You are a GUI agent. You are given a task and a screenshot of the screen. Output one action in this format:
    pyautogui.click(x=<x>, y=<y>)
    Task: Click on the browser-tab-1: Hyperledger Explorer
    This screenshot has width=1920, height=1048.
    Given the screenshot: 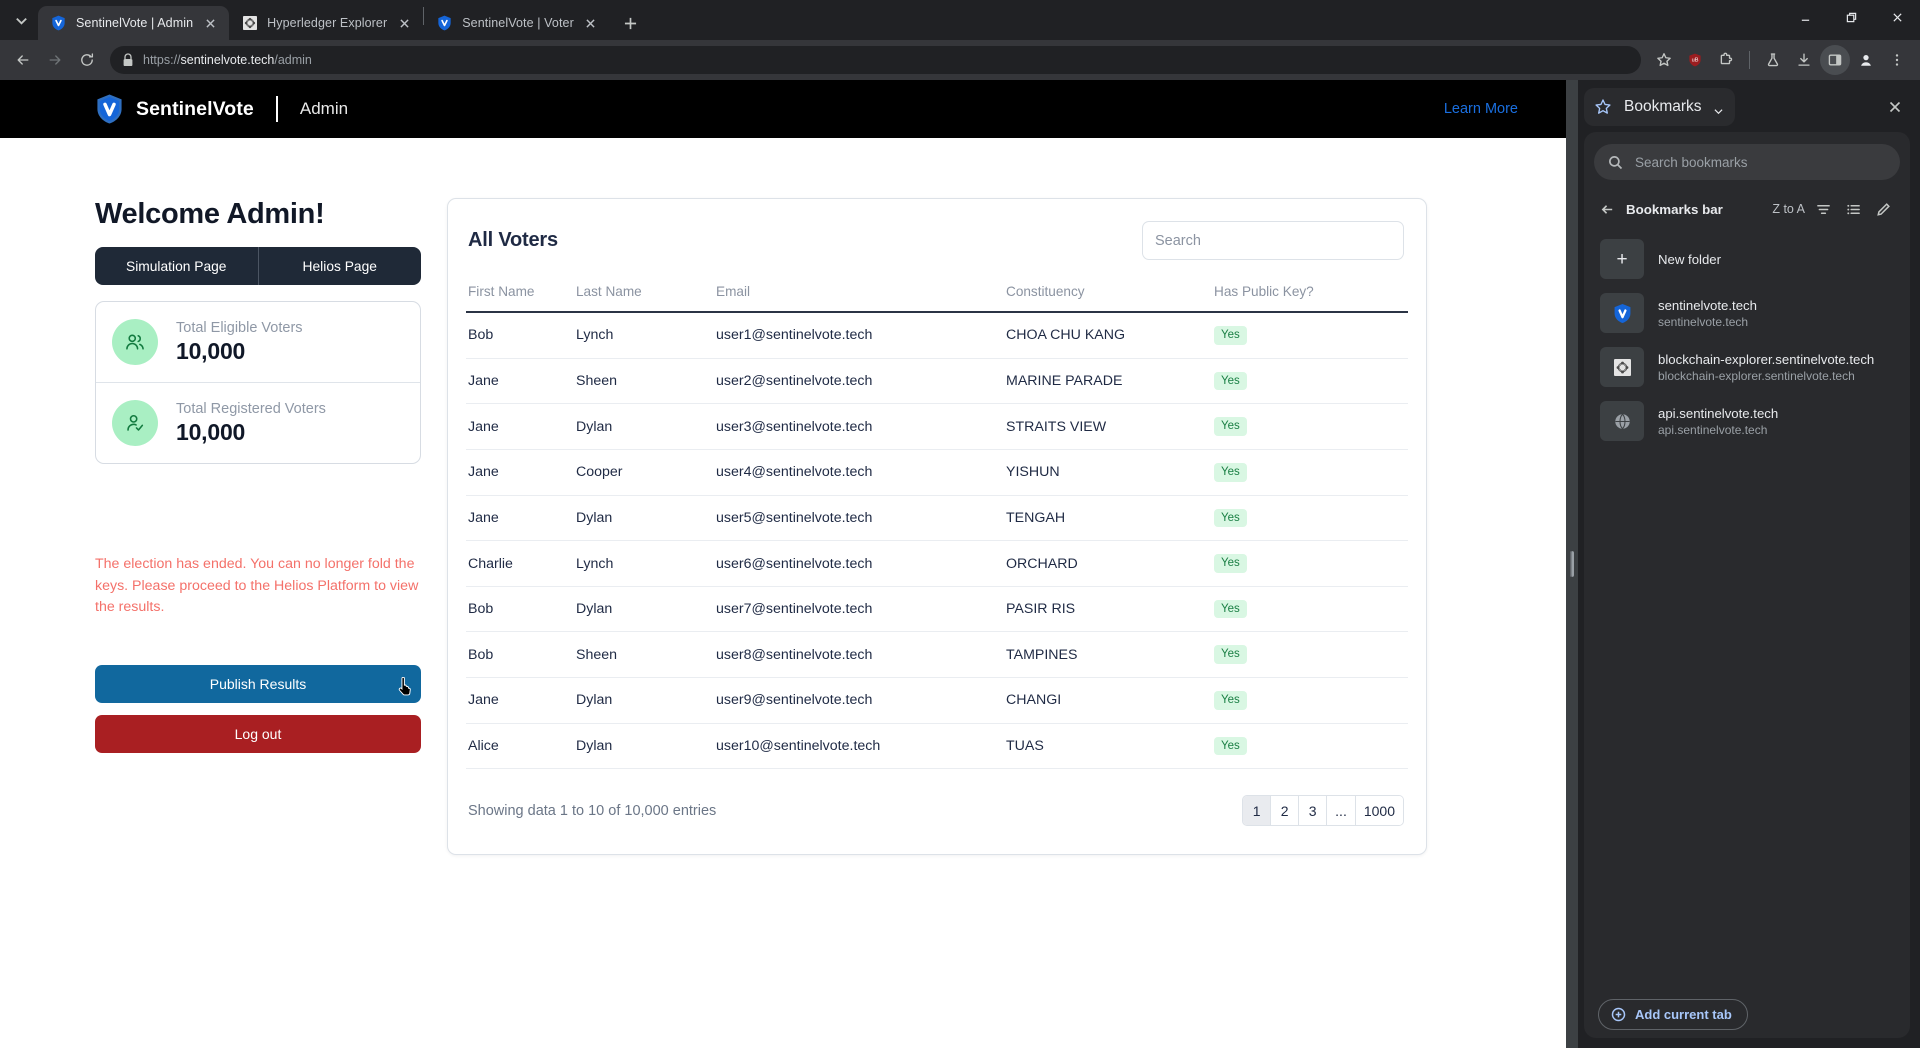 What is the action you would take?
    pyautogui.click(x=326, y=23)
    